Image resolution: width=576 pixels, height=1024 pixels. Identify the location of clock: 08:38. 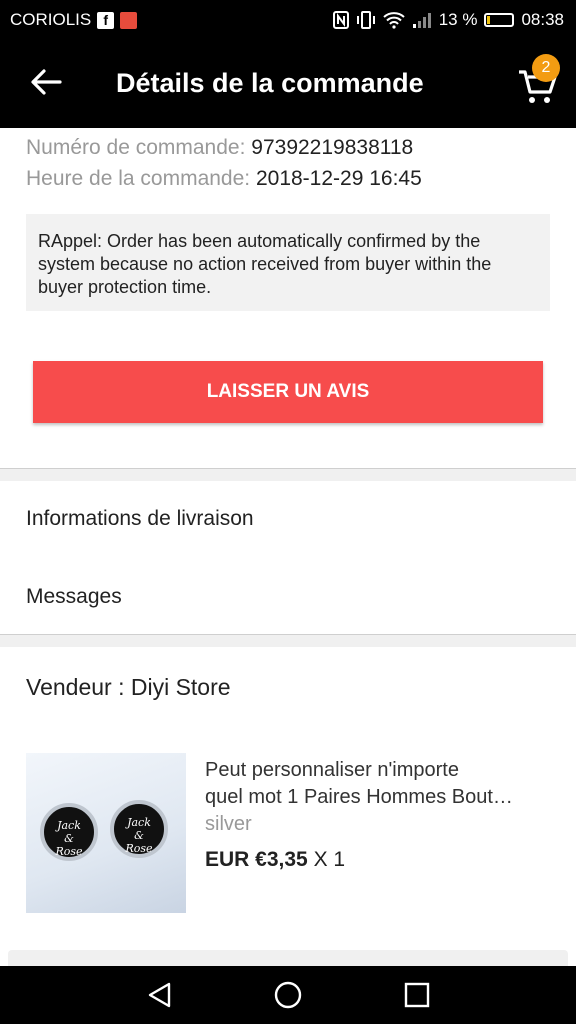
(542, 19).